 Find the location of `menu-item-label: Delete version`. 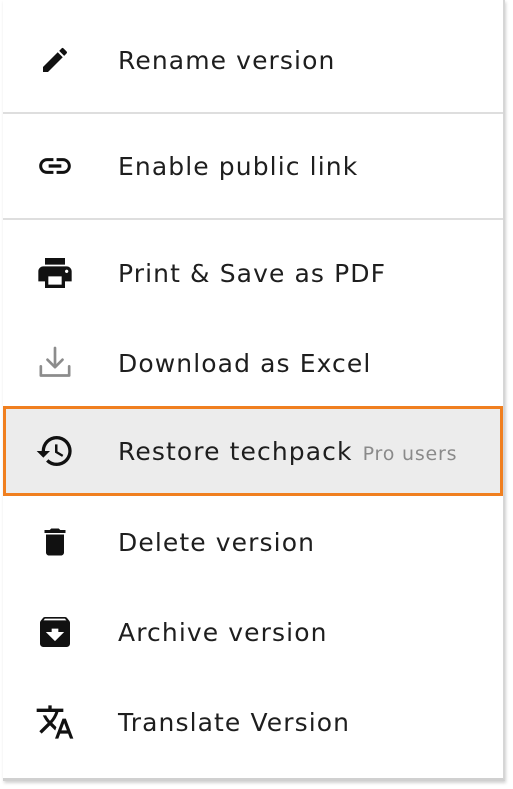

menu-item-label: Delete version is located at coordinates (217, 542).